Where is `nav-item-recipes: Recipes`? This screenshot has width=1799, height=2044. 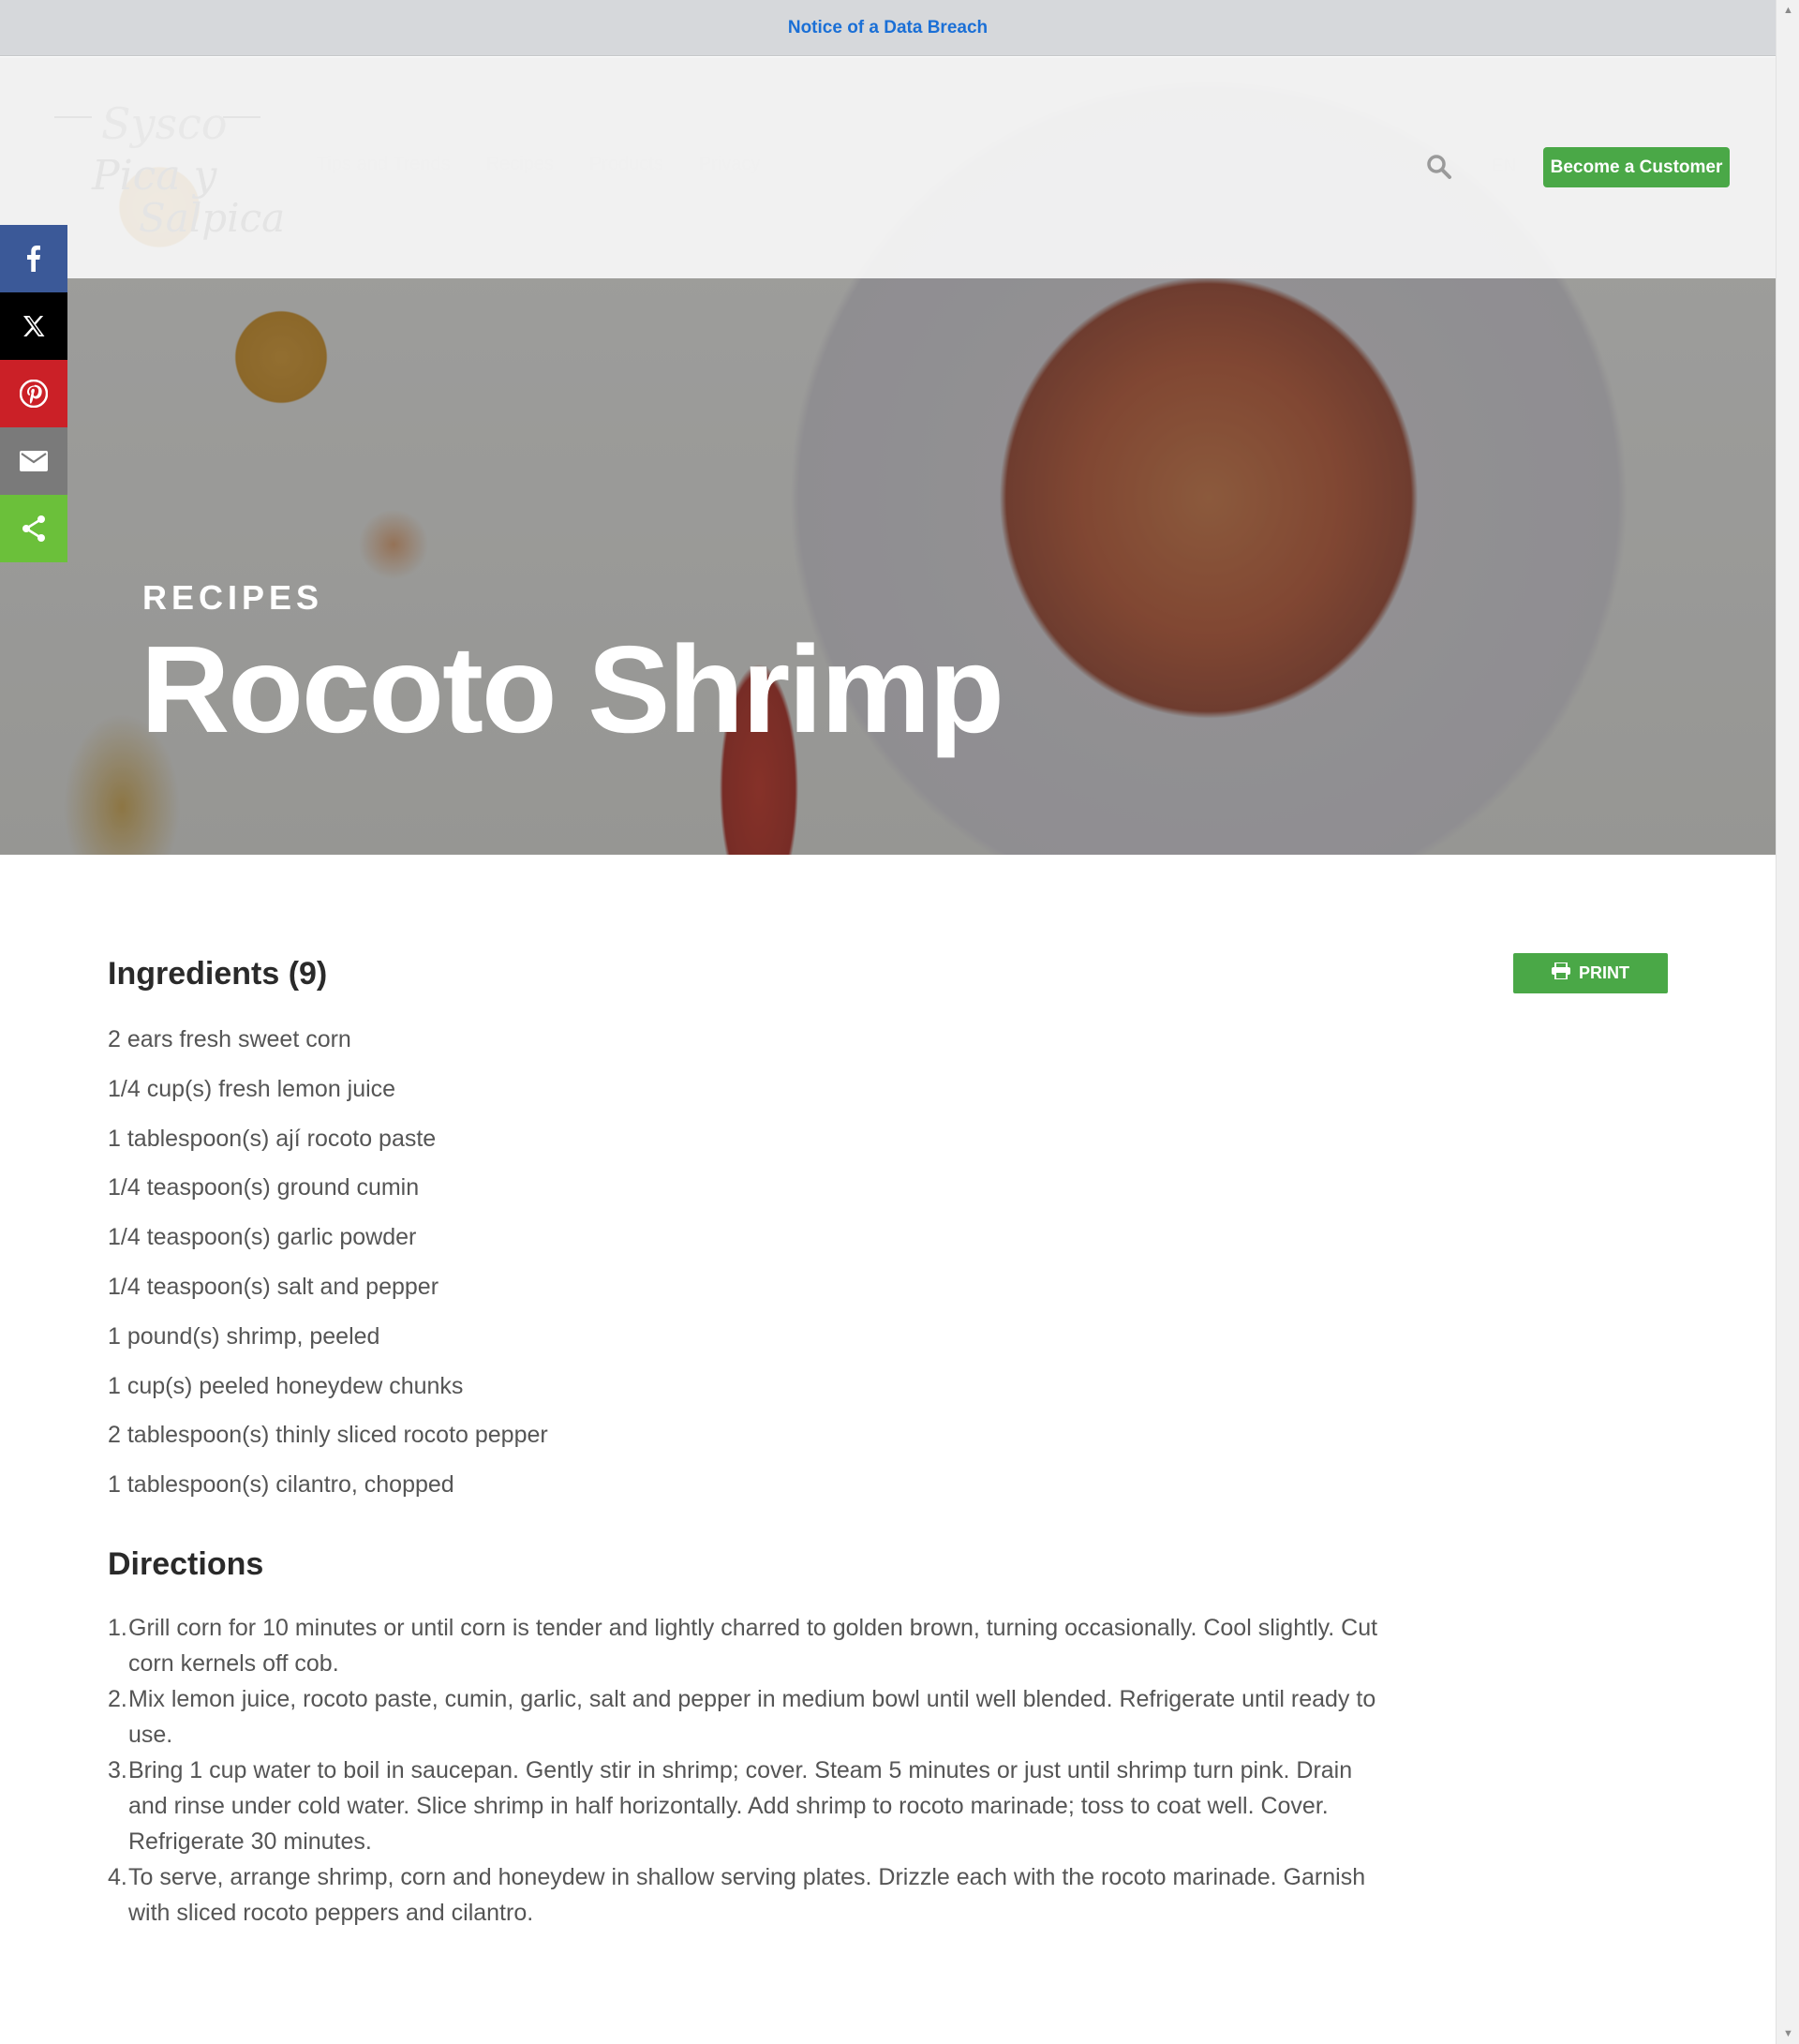 nav-item-recipes: Recipes is located at coordinates (520, 165).